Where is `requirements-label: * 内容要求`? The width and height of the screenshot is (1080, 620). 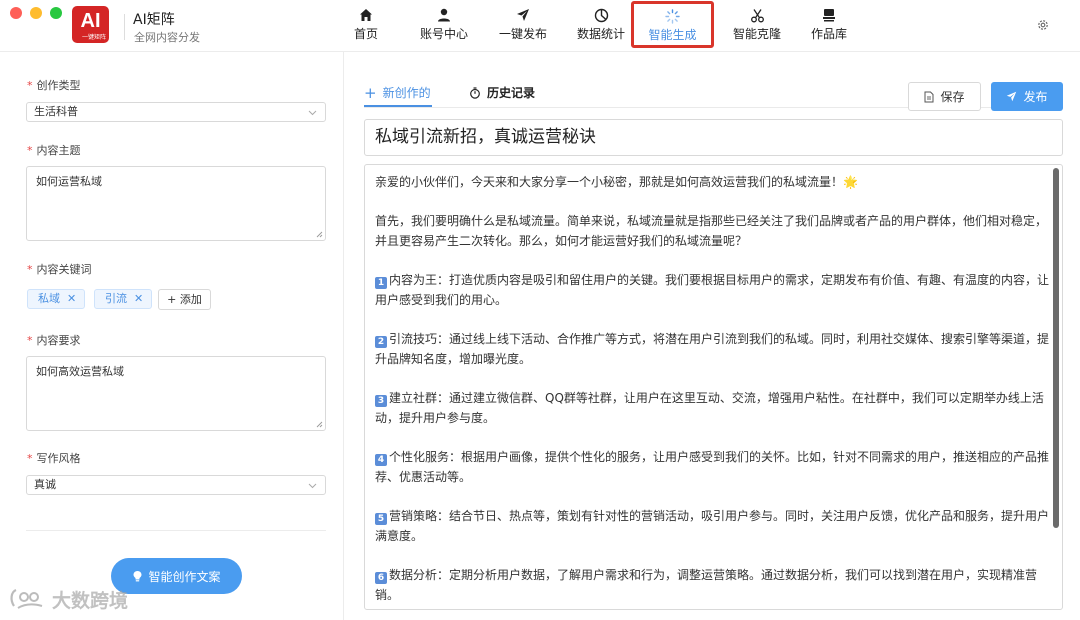 requirements-label: * 内容要求 is located at coordinates (54, 340).